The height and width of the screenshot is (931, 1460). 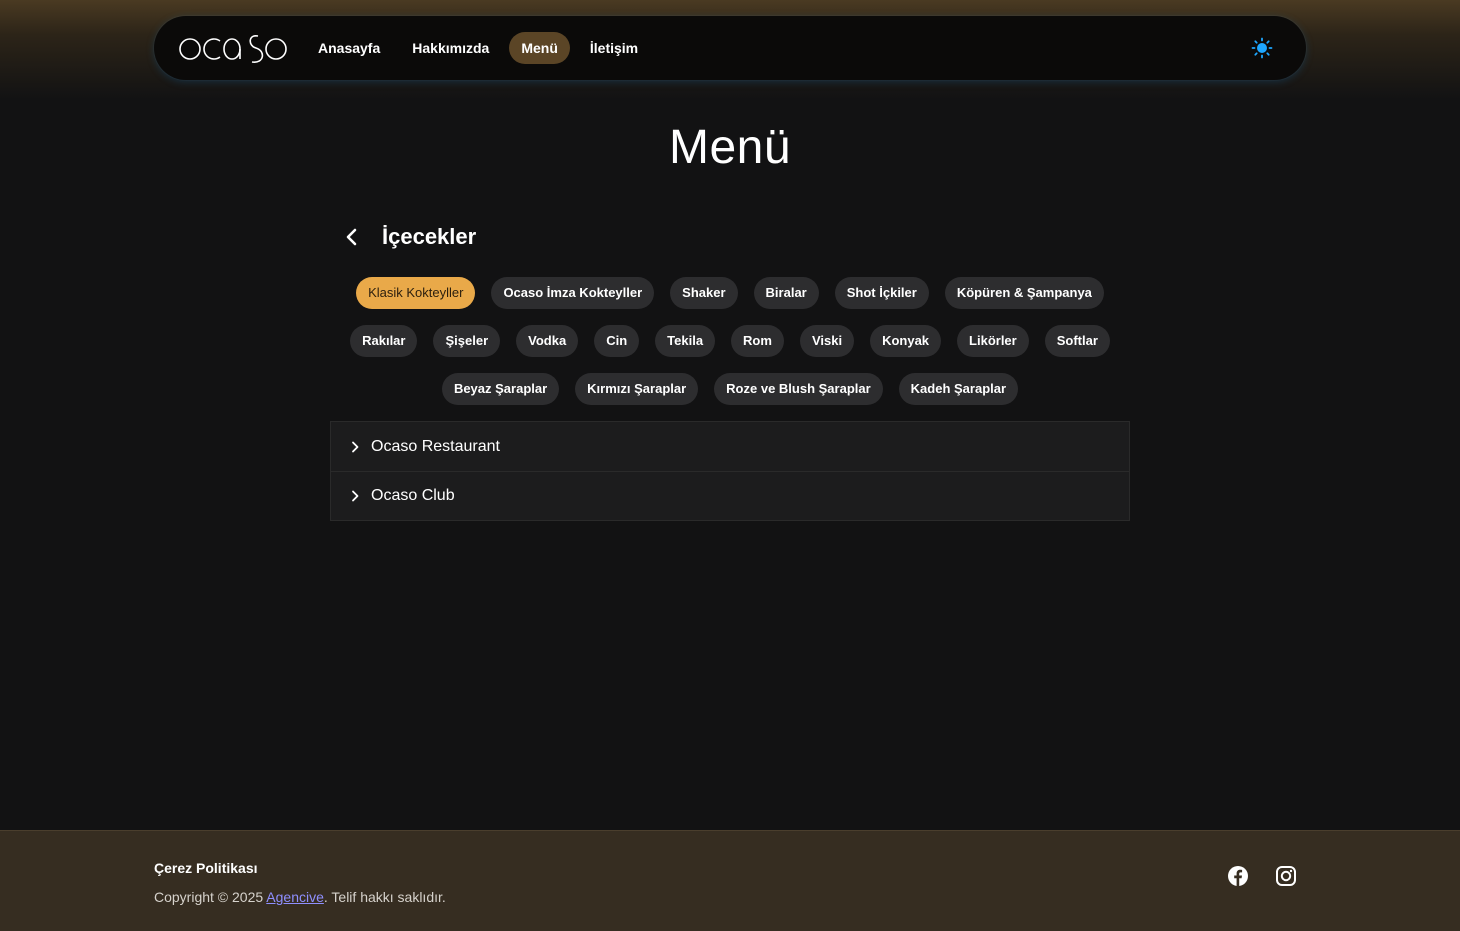 I want to click on chevron-left-icon, so click(x=351, y=237).